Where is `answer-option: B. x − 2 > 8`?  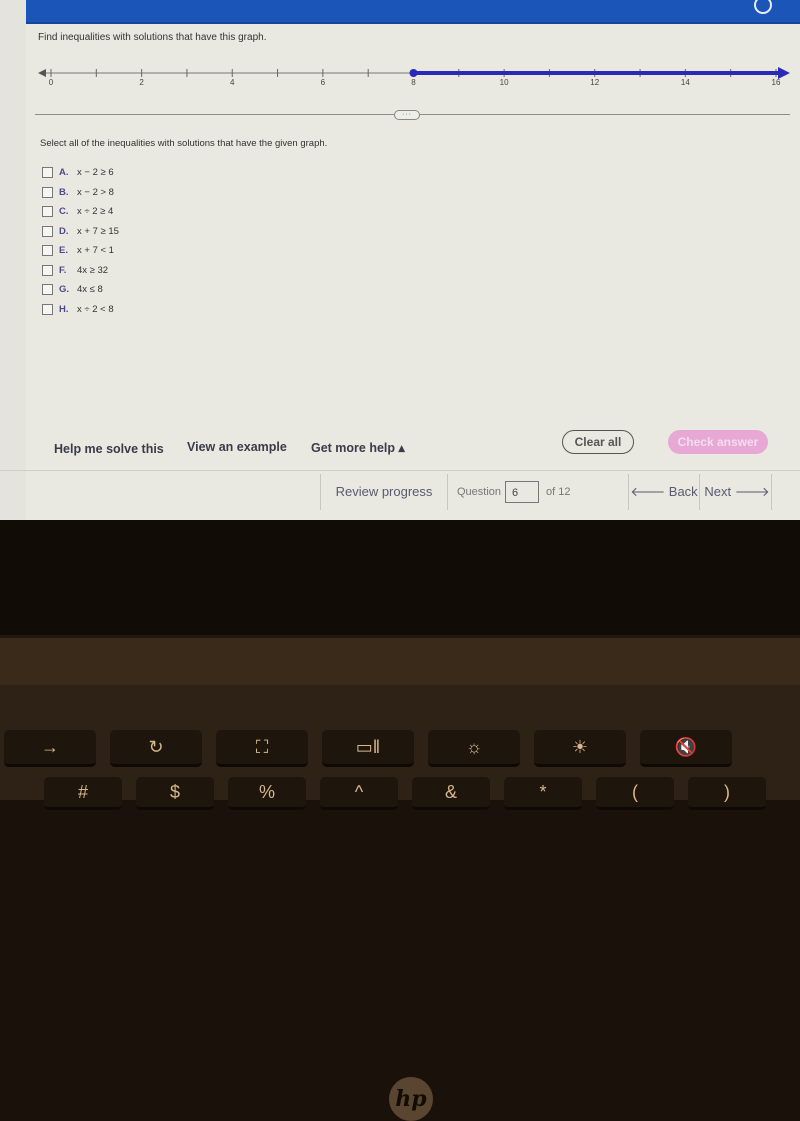
answer-option: B. x − 2 > 8 is located at coordinates (78, 192).